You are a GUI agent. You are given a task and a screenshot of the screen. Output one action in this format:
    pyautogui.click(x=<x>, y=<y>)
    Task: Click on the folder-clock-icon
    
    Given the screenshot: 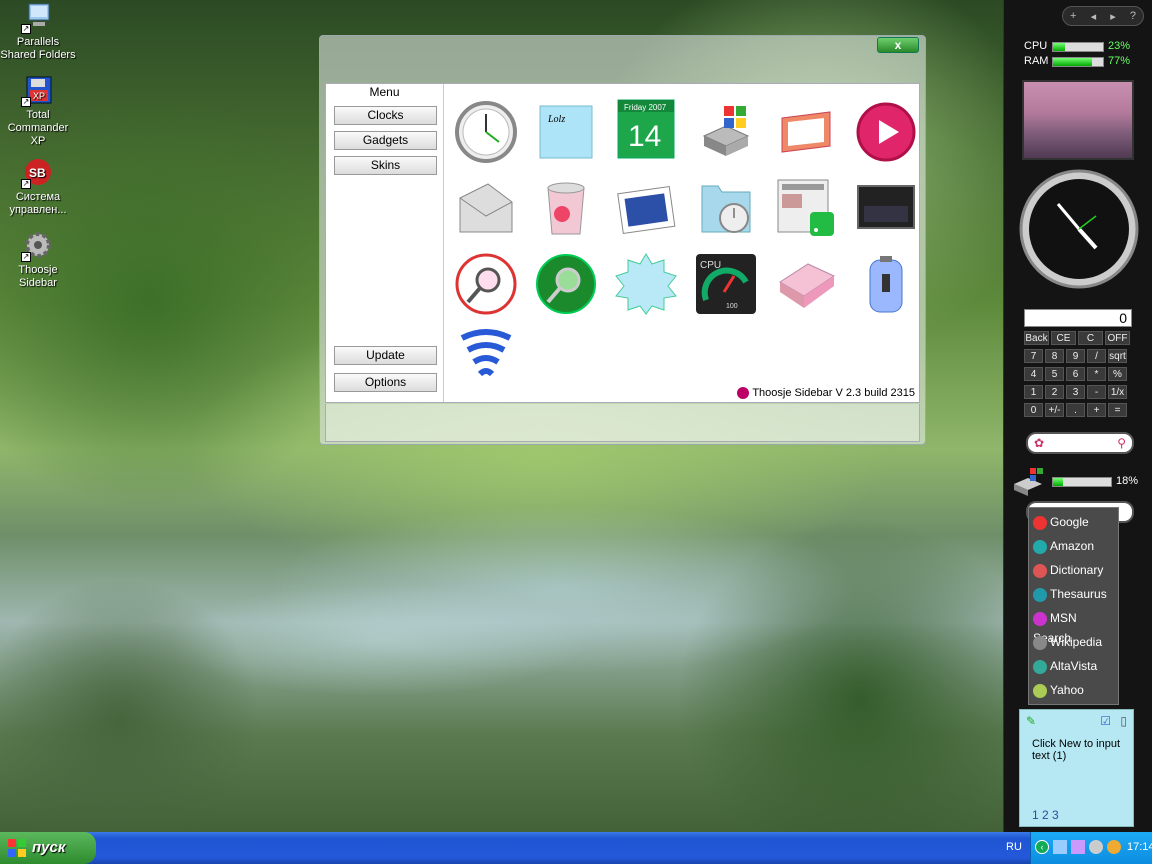 What is the action you would take?
    pyautogui.click(x=726, y=208)
    